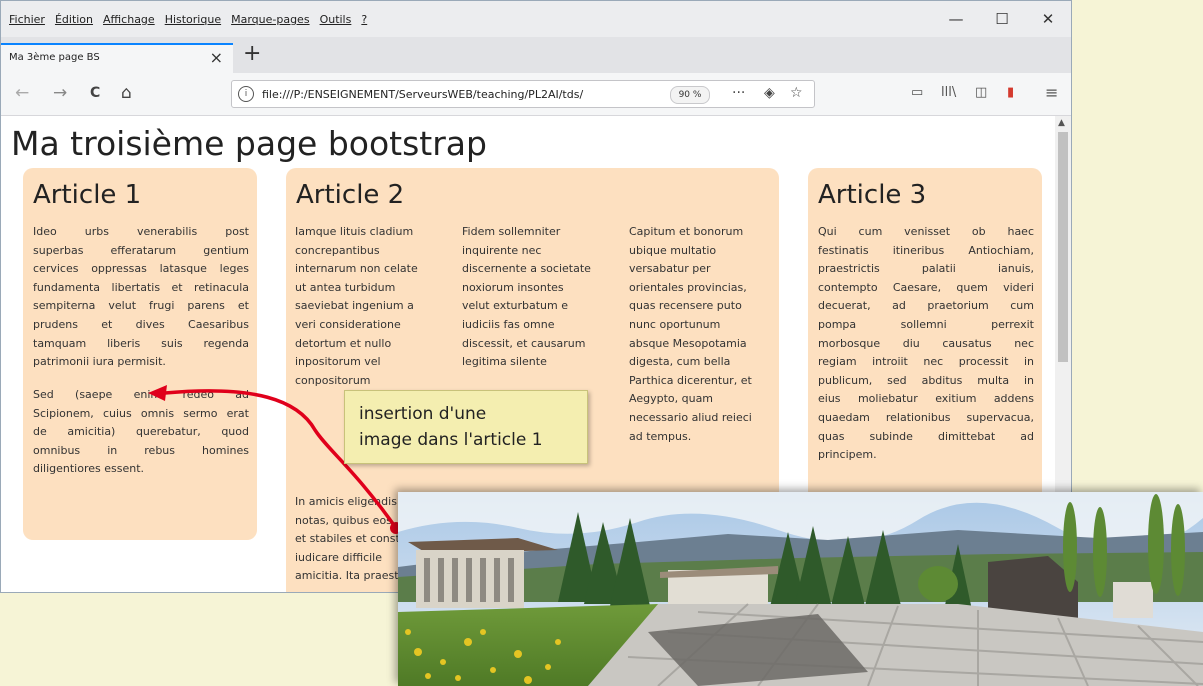 This screenshot has height=686, width=1203. I want to click on back-icon: ←, so click(22, 93).